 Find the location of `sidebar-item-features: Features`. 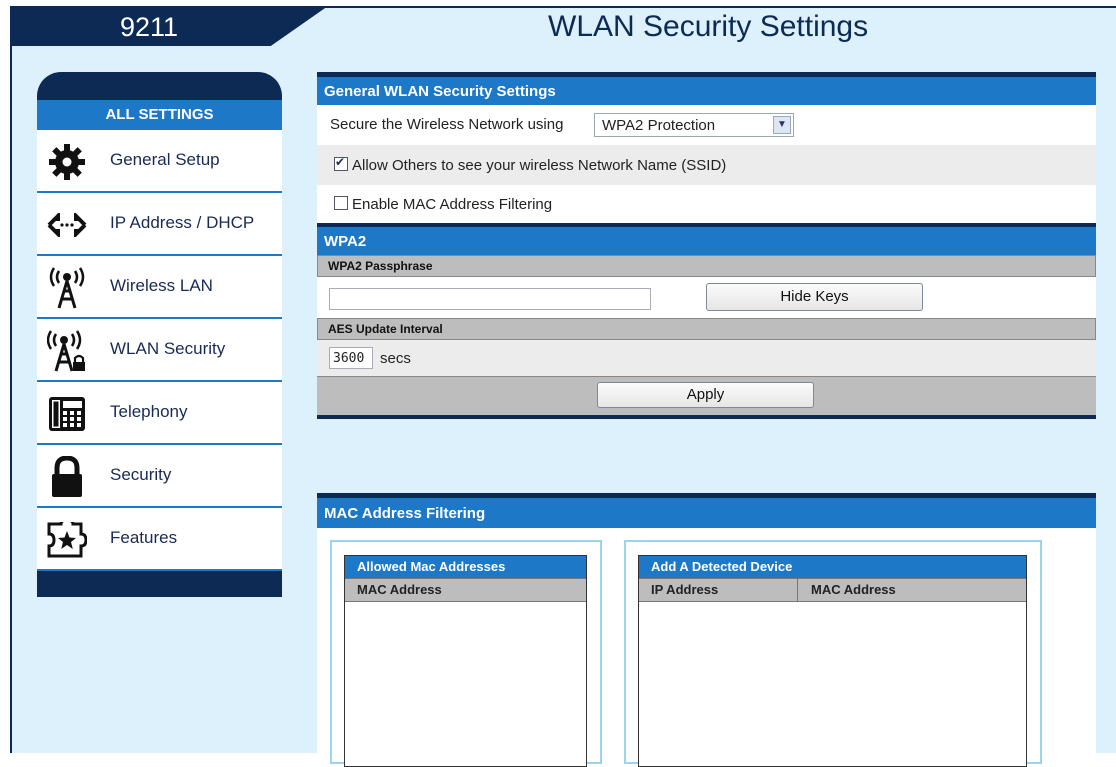

sidebar-item-features: Features is located at coordinates (159, 539).